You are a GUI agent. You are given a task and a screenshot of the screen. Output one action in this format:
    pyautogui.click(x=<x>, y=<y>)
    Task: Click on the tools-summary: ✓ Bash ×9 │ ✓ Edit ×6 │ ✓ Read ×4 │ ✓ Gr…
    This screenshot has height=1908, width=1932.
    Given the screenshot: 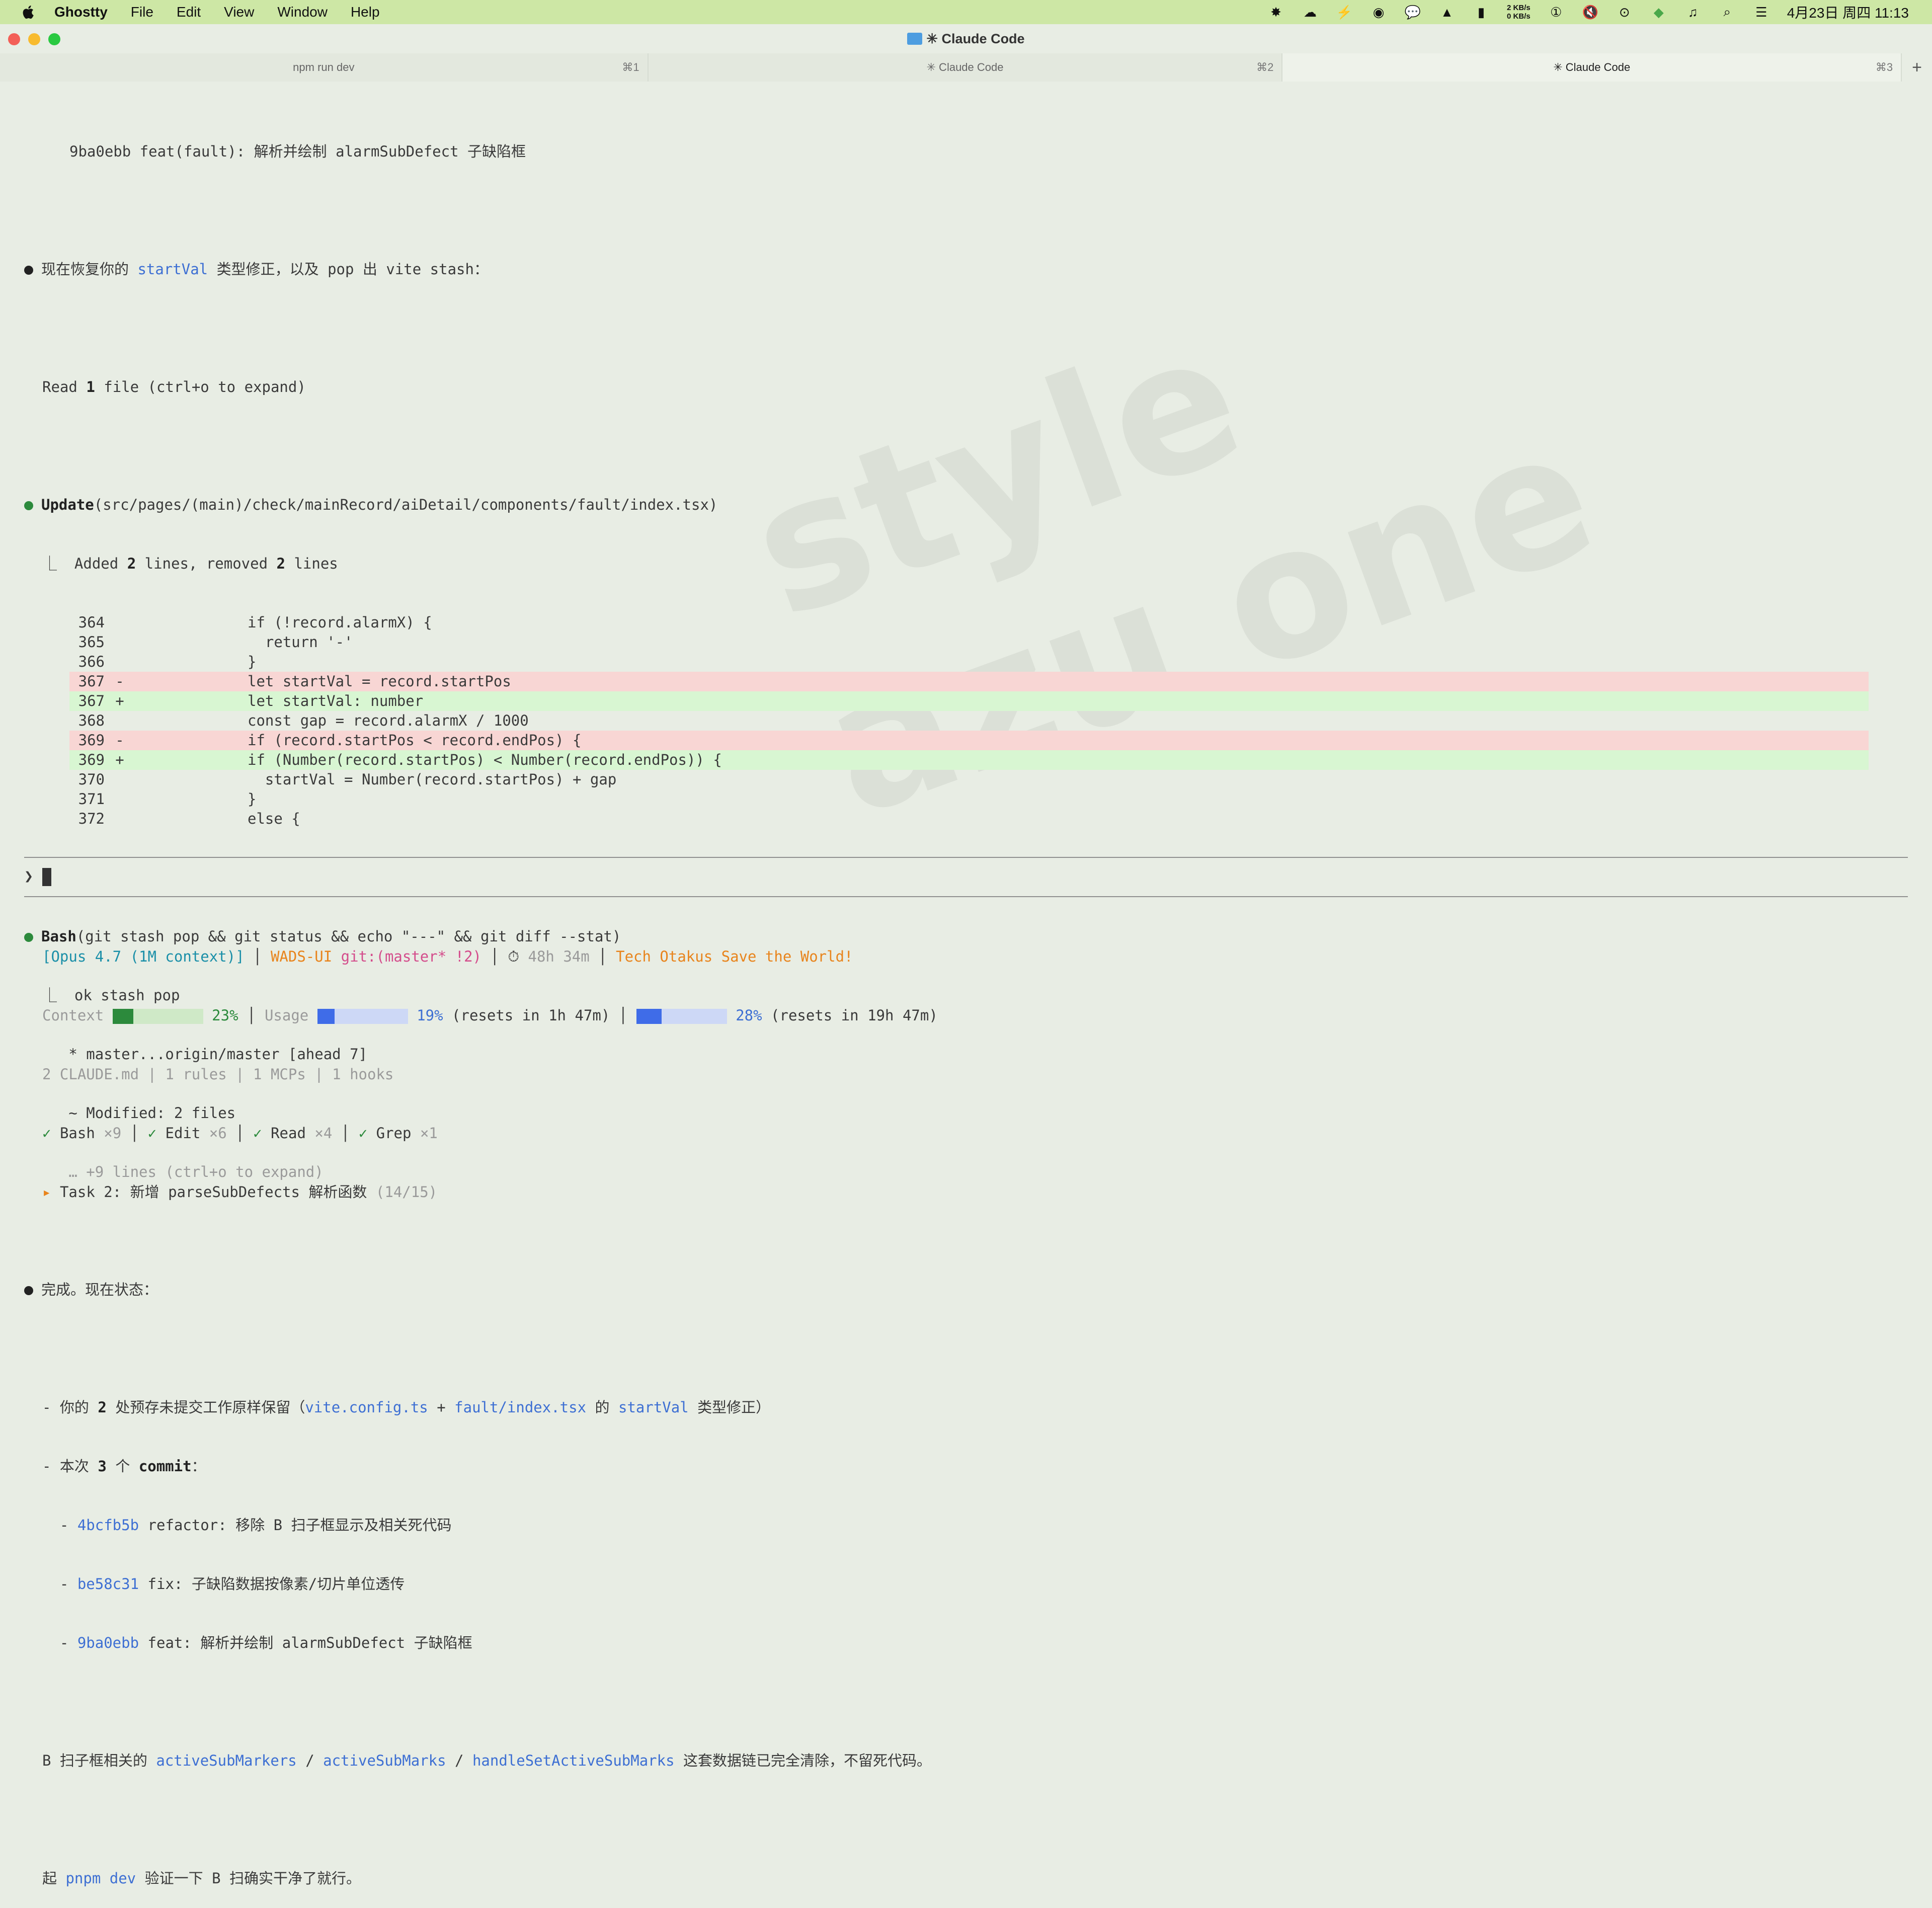 What is the action you would take?
    pyautogui.click(x=240, y=1133)
    